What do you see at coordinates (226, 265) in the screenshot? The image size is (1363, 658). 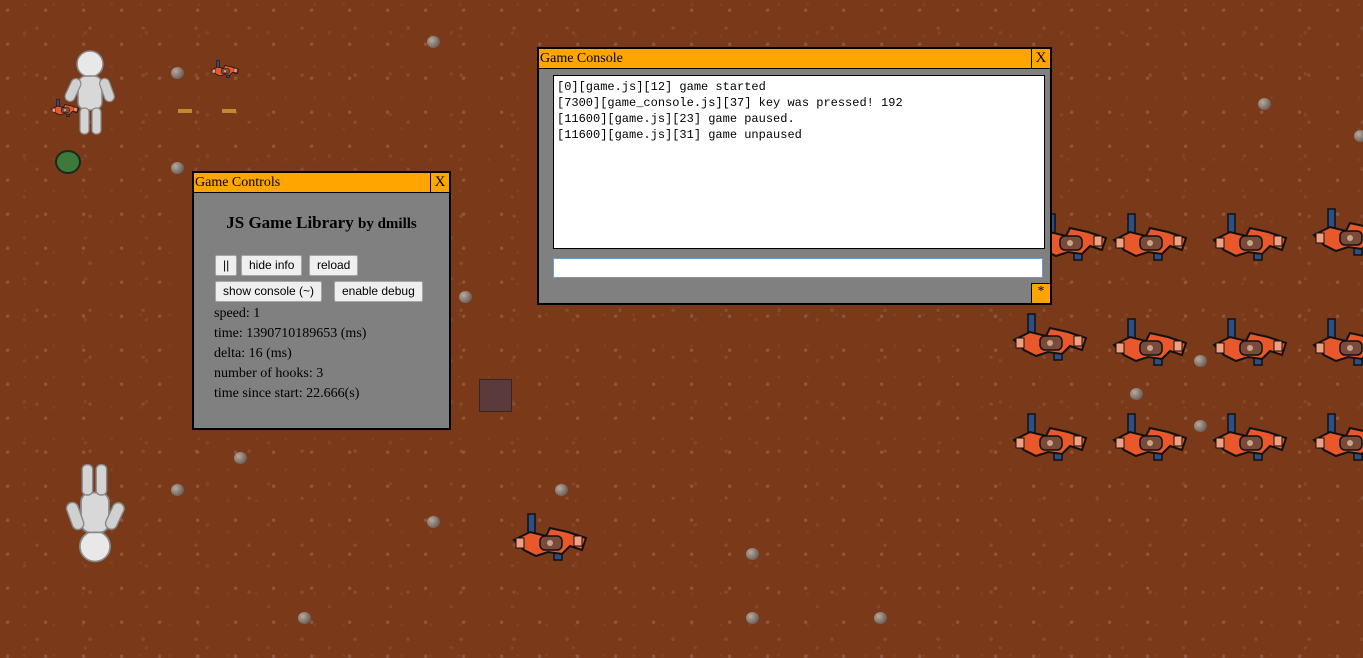 I see `pause-button: ||` at bounding box center [226, 265].